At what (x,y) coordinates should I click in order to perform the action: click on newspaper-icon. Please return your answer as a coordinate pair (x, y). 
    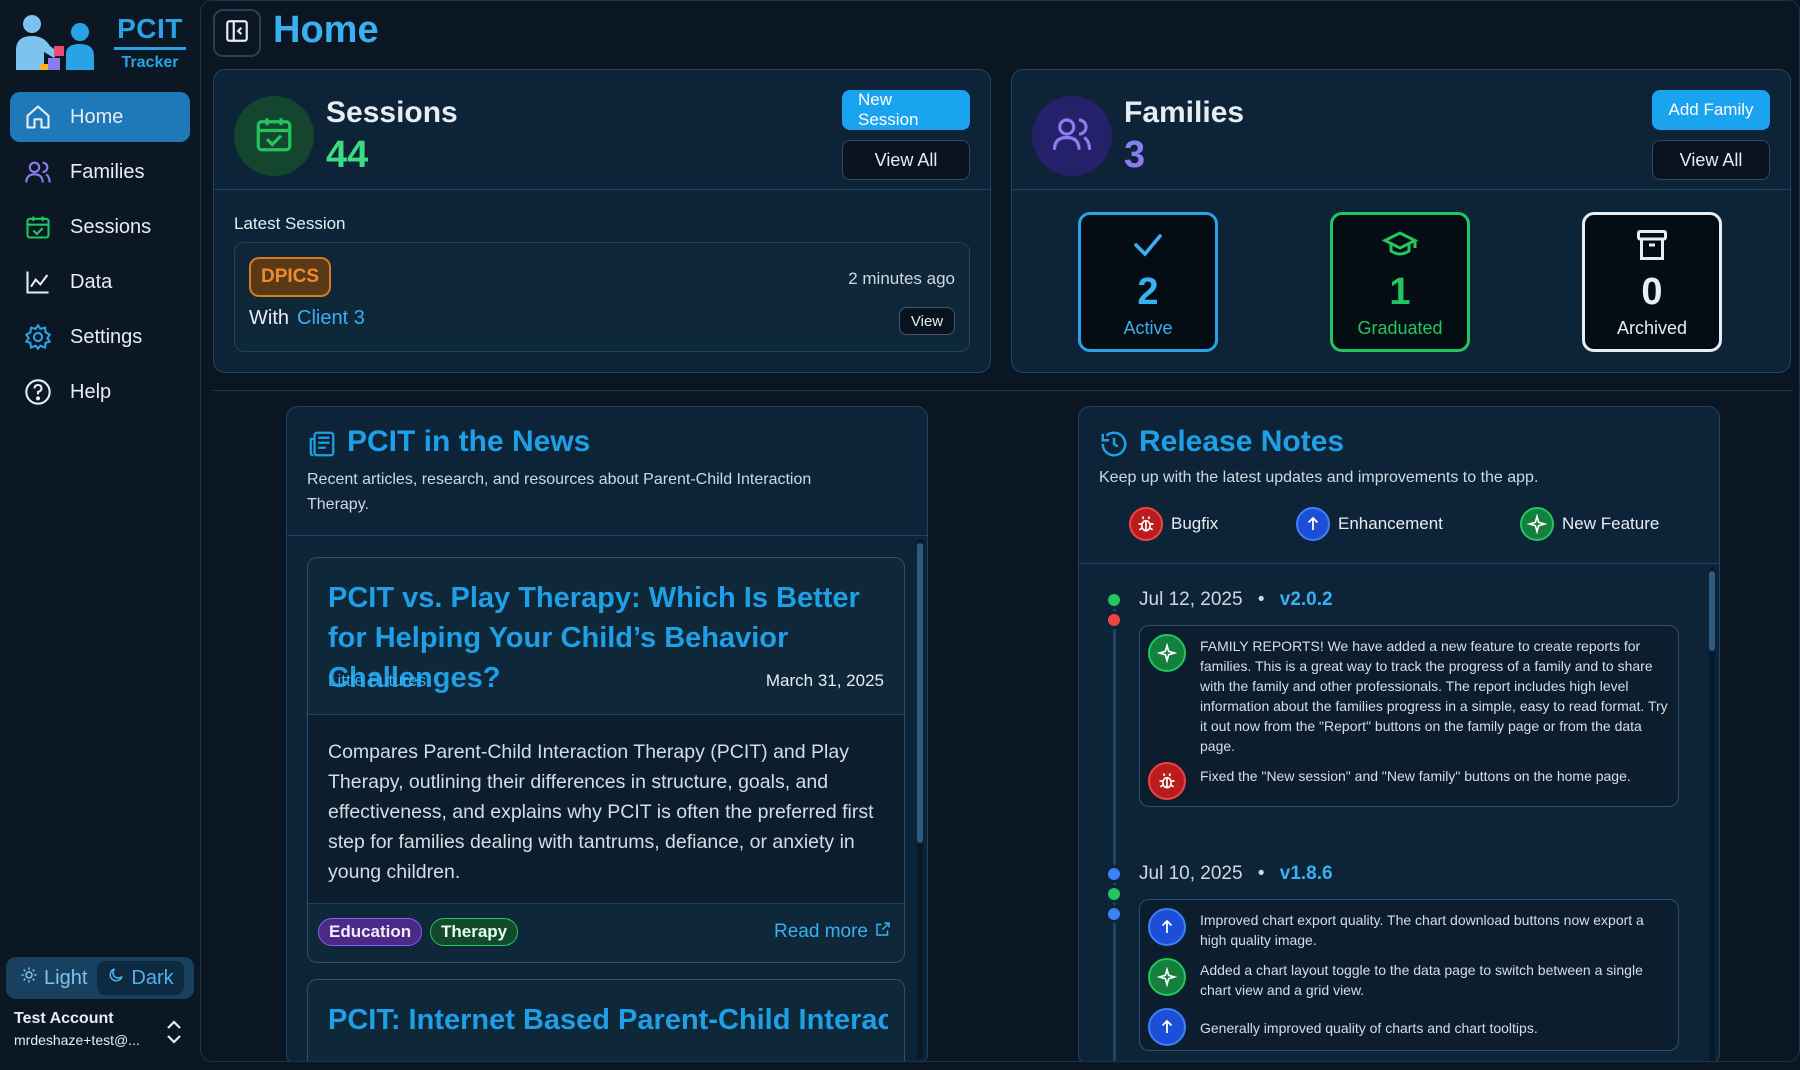
    Looking at the image, I should click on (322, 446).